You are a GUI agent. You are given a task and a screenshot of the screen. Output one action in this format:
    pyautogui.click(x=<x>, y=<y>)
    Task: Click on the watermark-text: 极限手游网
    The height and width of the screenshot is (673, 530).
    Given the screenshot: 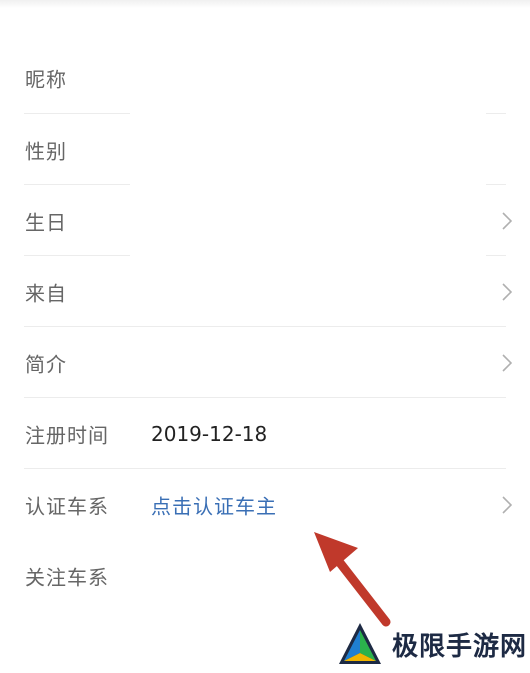 What is the action you would take?
    pyautogui.click(x=460, y=647)
    